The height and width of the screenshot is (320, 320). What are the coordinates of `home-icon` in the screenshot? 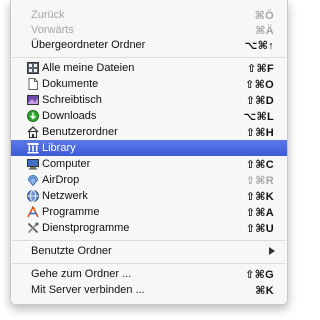 It's located at (33, 132).